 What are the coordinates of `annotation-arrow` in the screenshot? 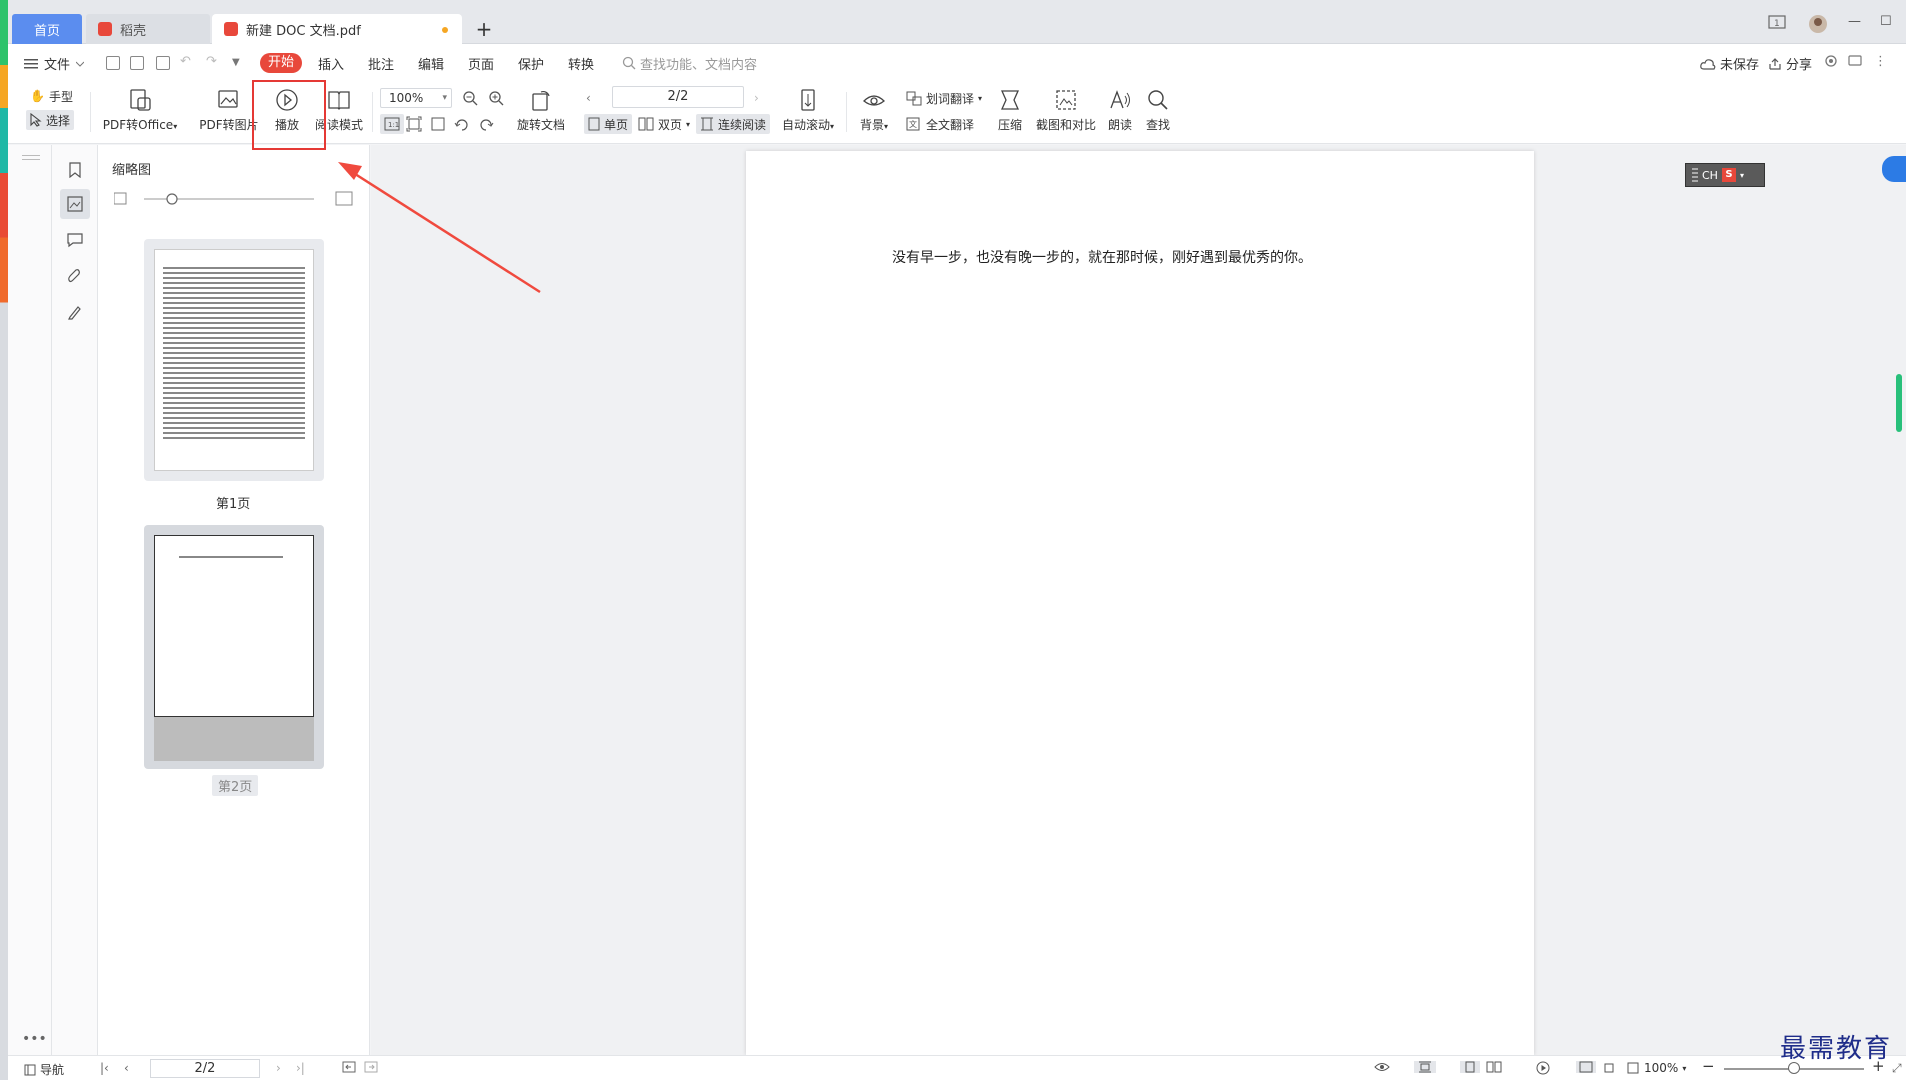 It's located at (439, 228).